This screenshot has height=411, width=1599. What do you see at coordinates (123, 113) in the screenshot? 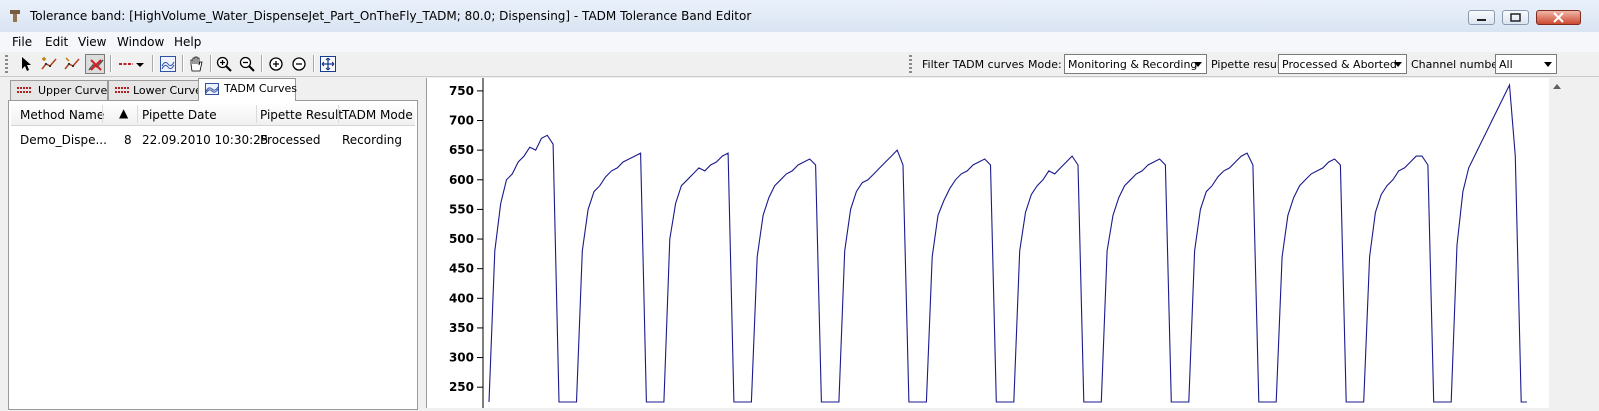
I see `sort-ascending-icon: ▲` at bounding box center [123, 113].